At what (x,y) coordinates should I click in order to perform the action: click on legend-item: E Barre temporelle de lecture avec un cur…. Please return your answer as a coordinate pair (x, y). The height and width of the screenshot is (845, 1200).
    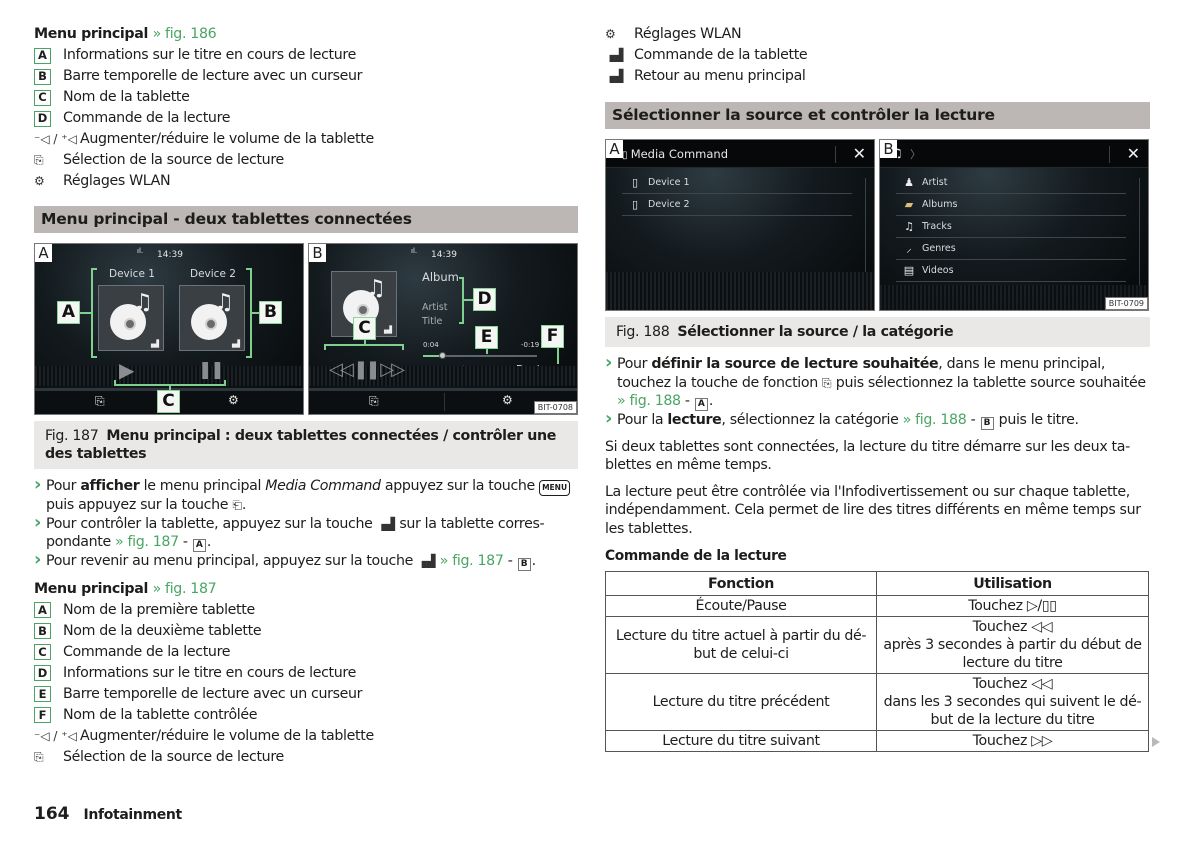
    Looking at the image, I should click on (306, 694).